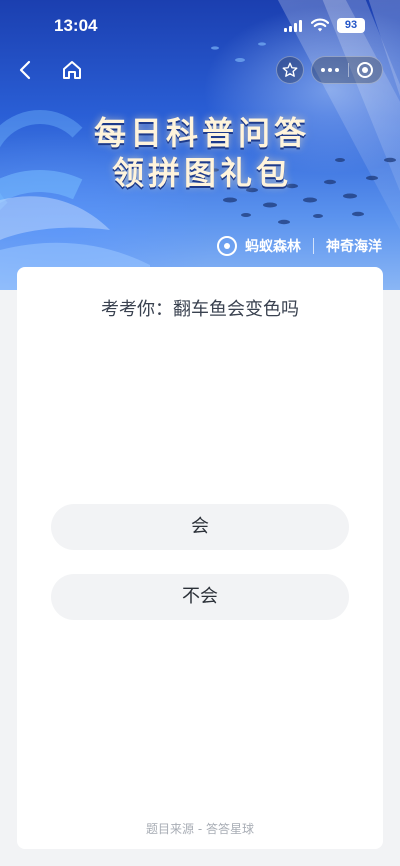 This screenshot has height=866, width=400. Describe the element at coordinates (293, 25) in the screenshot. I see `cellular-signal-icon` at that location.